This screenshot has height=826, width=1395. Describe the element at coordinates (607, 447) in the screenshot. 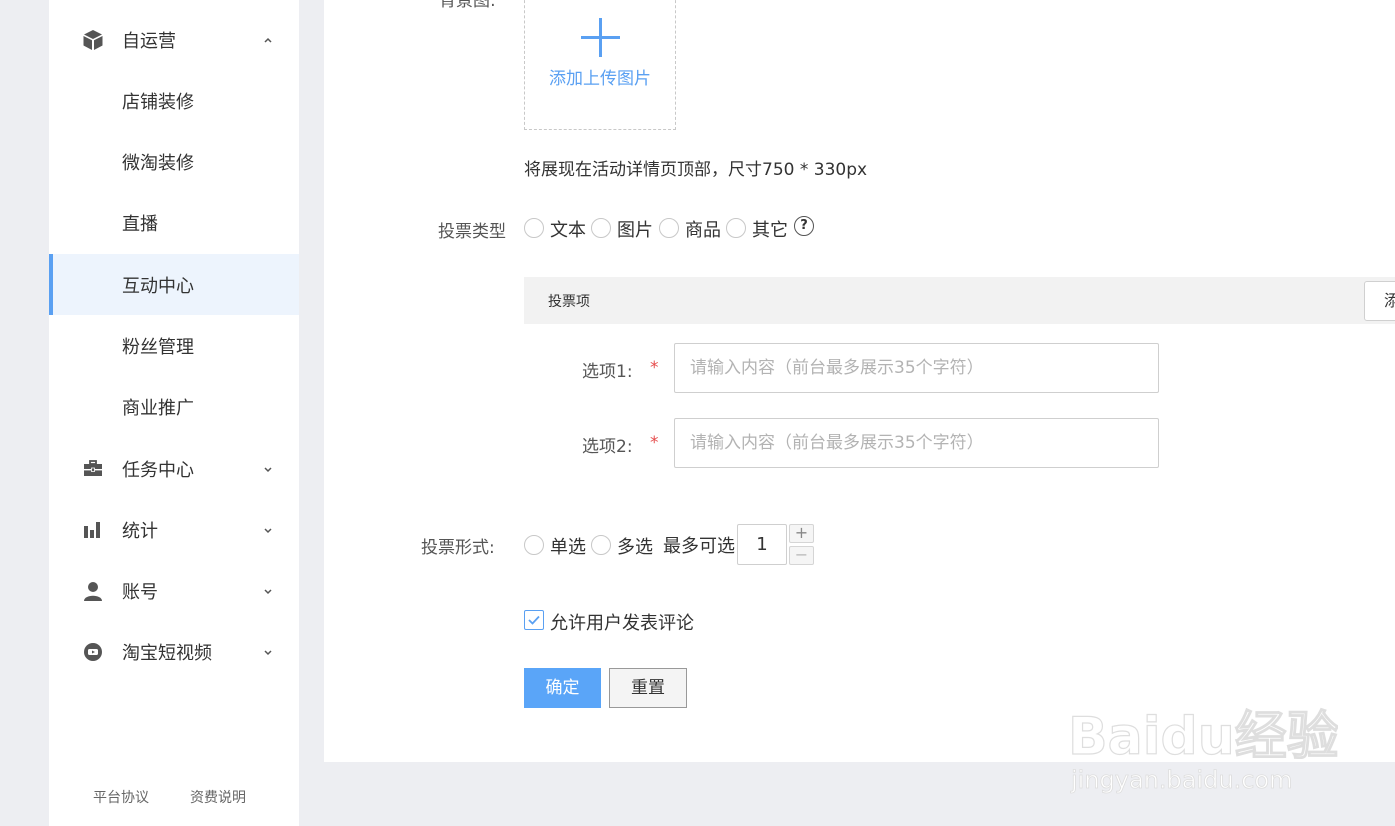

I see `option-2-label: 选项2:` at that location.